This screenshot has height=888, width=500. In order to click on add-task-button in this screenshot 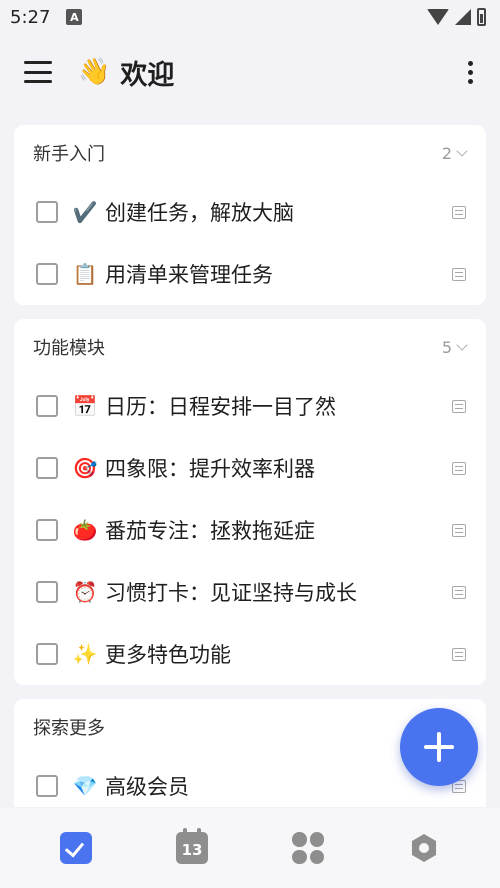, I will do `click(439, 747)`.